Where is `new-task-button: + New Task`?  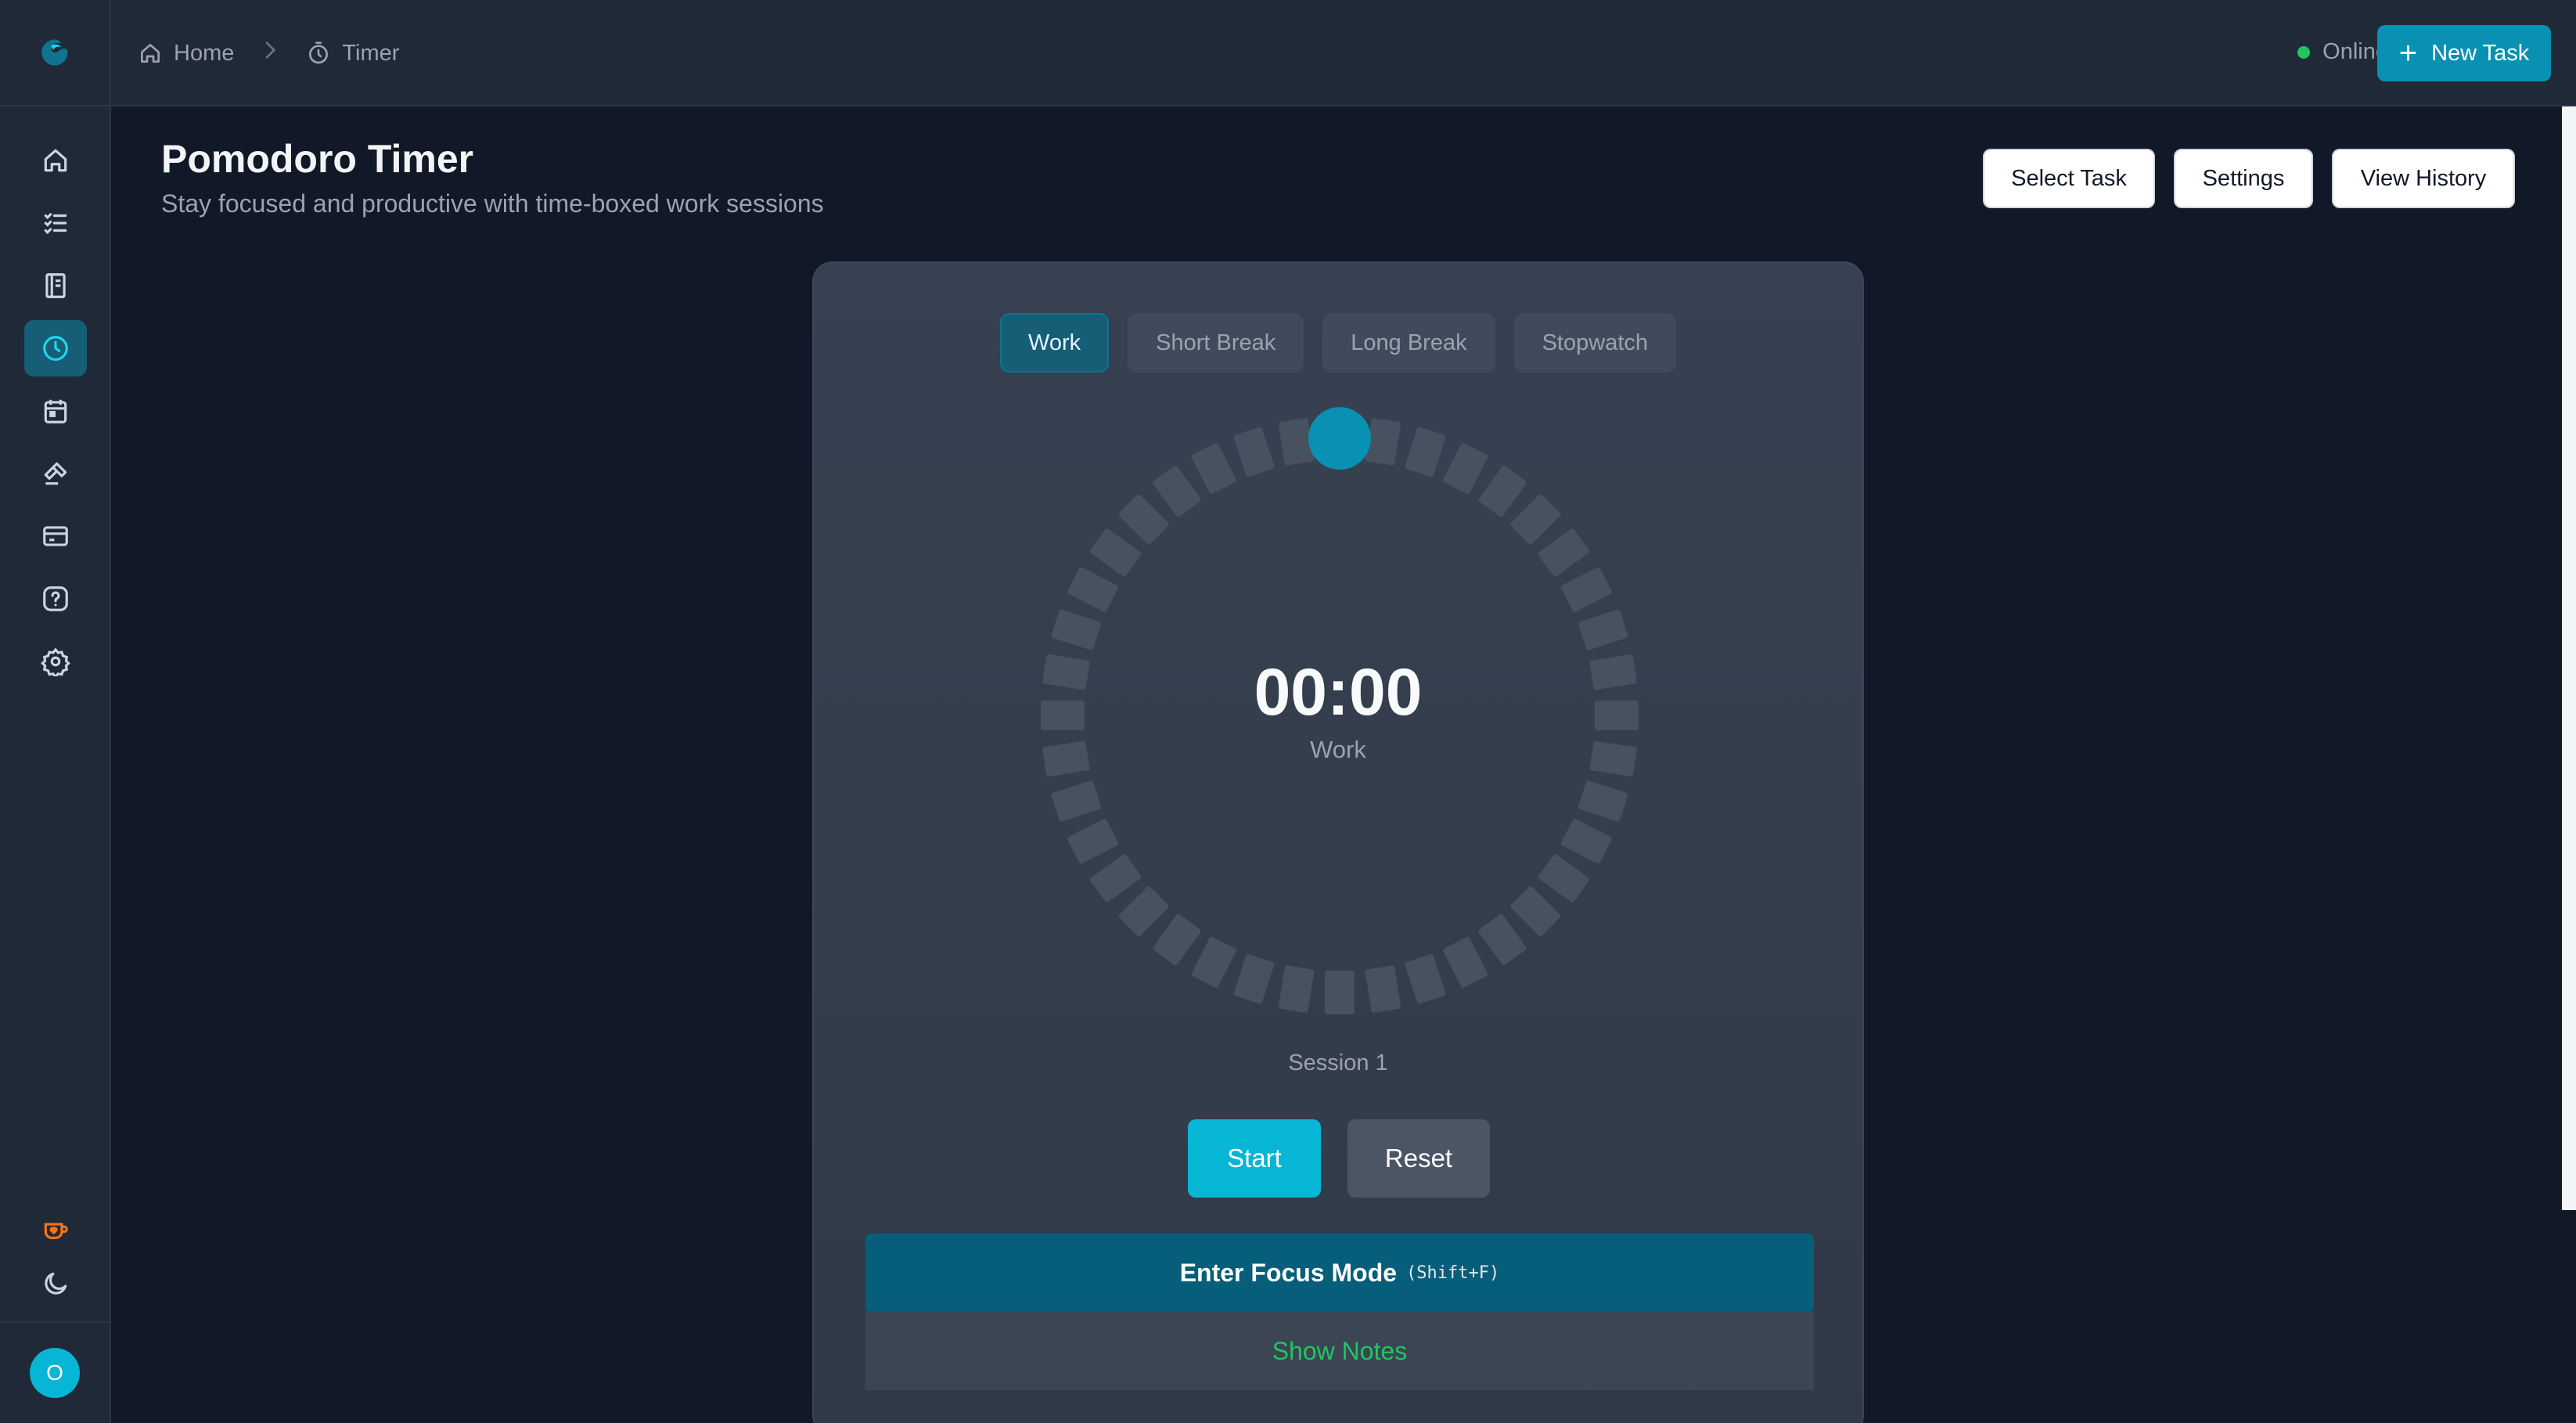
new-task-button: + New Task is located at coordinates (2464, 53).